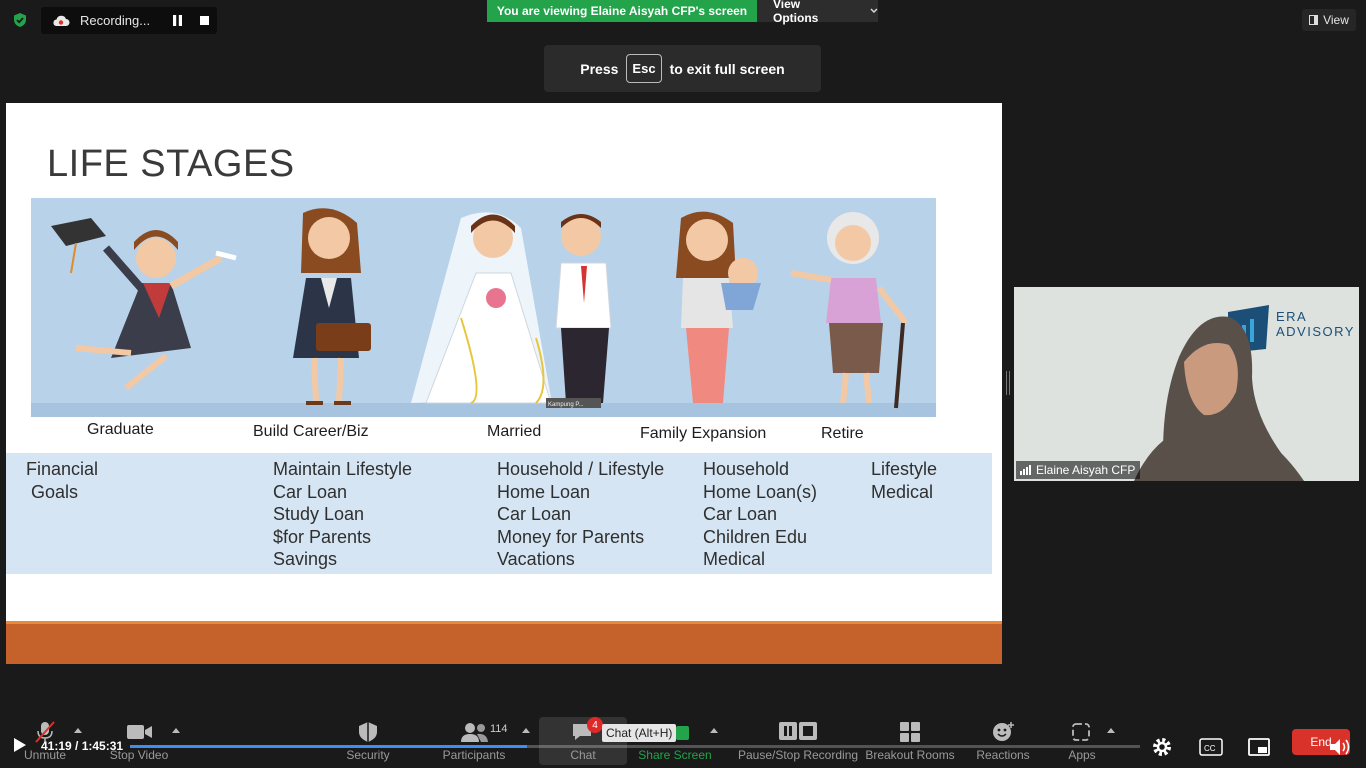 Image resolution: width=1366 pixels, height=768 pixels. Describe the element at coordinates (1111, 730) in the screenshot. I see `apps-caret-icon` at that location.